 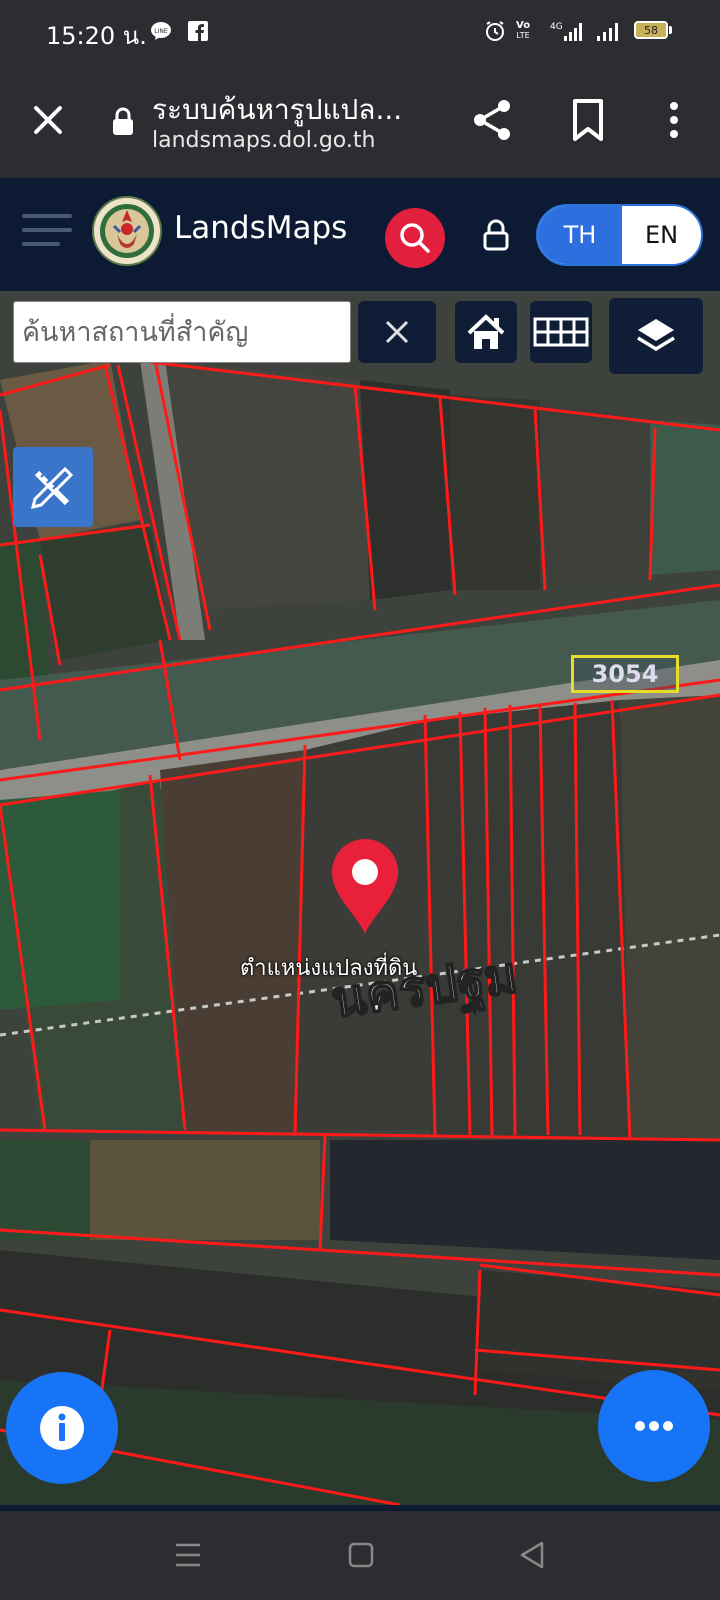 I want to click on share-icon, so click(x=492, y=120).